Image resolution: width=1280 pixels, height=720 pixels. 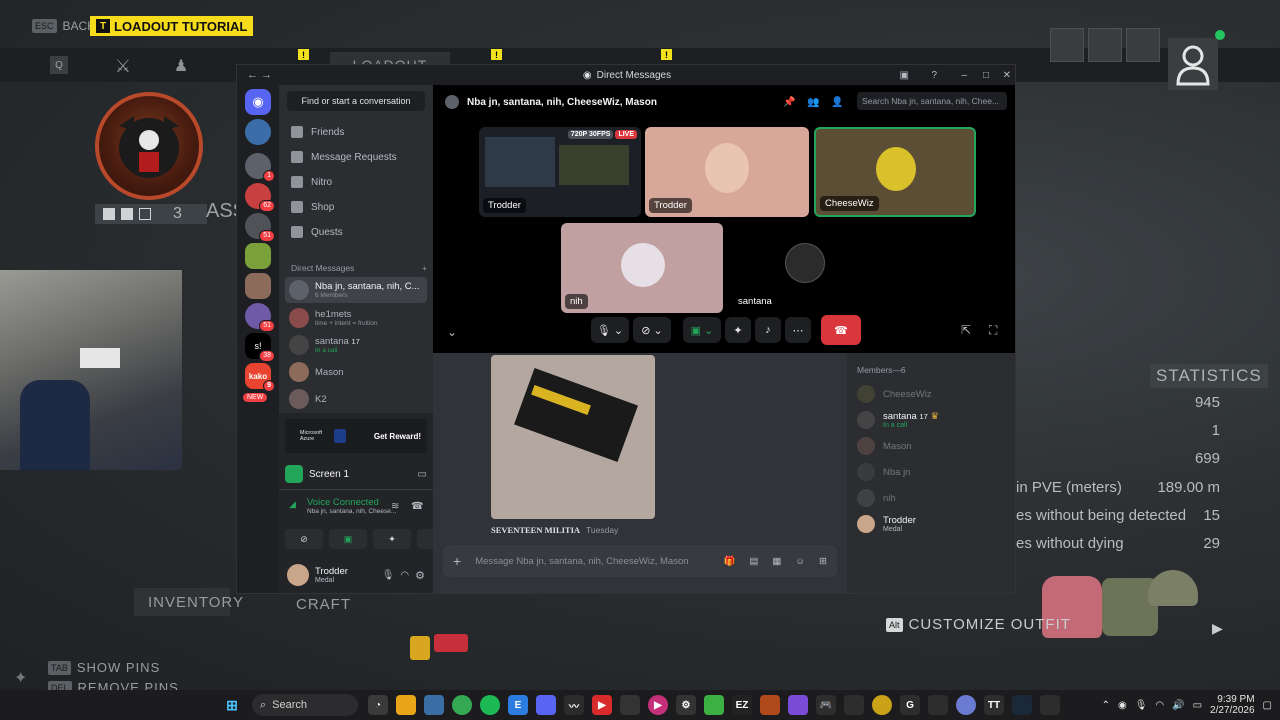 I want to click on server-icon: 51, so click(x=260, y=317).